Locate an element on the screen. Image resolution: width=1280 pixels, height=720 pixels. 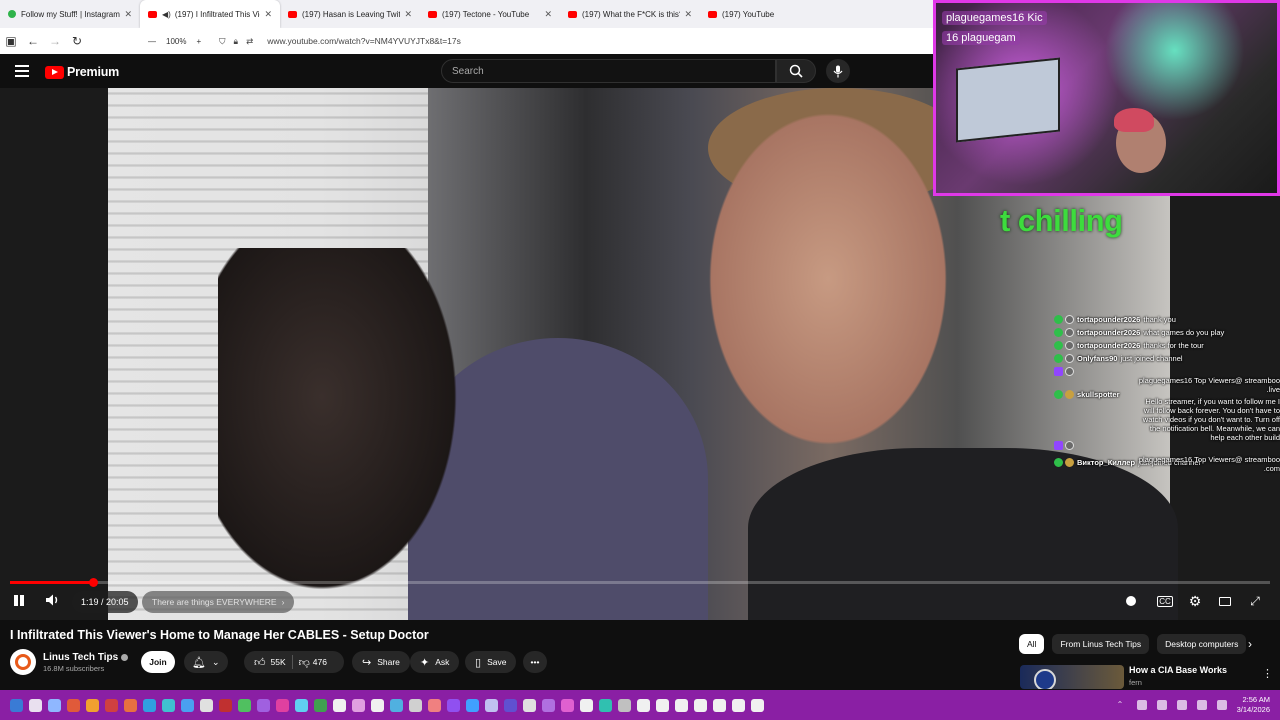
network-icon is located at coordinates (1181, 705).